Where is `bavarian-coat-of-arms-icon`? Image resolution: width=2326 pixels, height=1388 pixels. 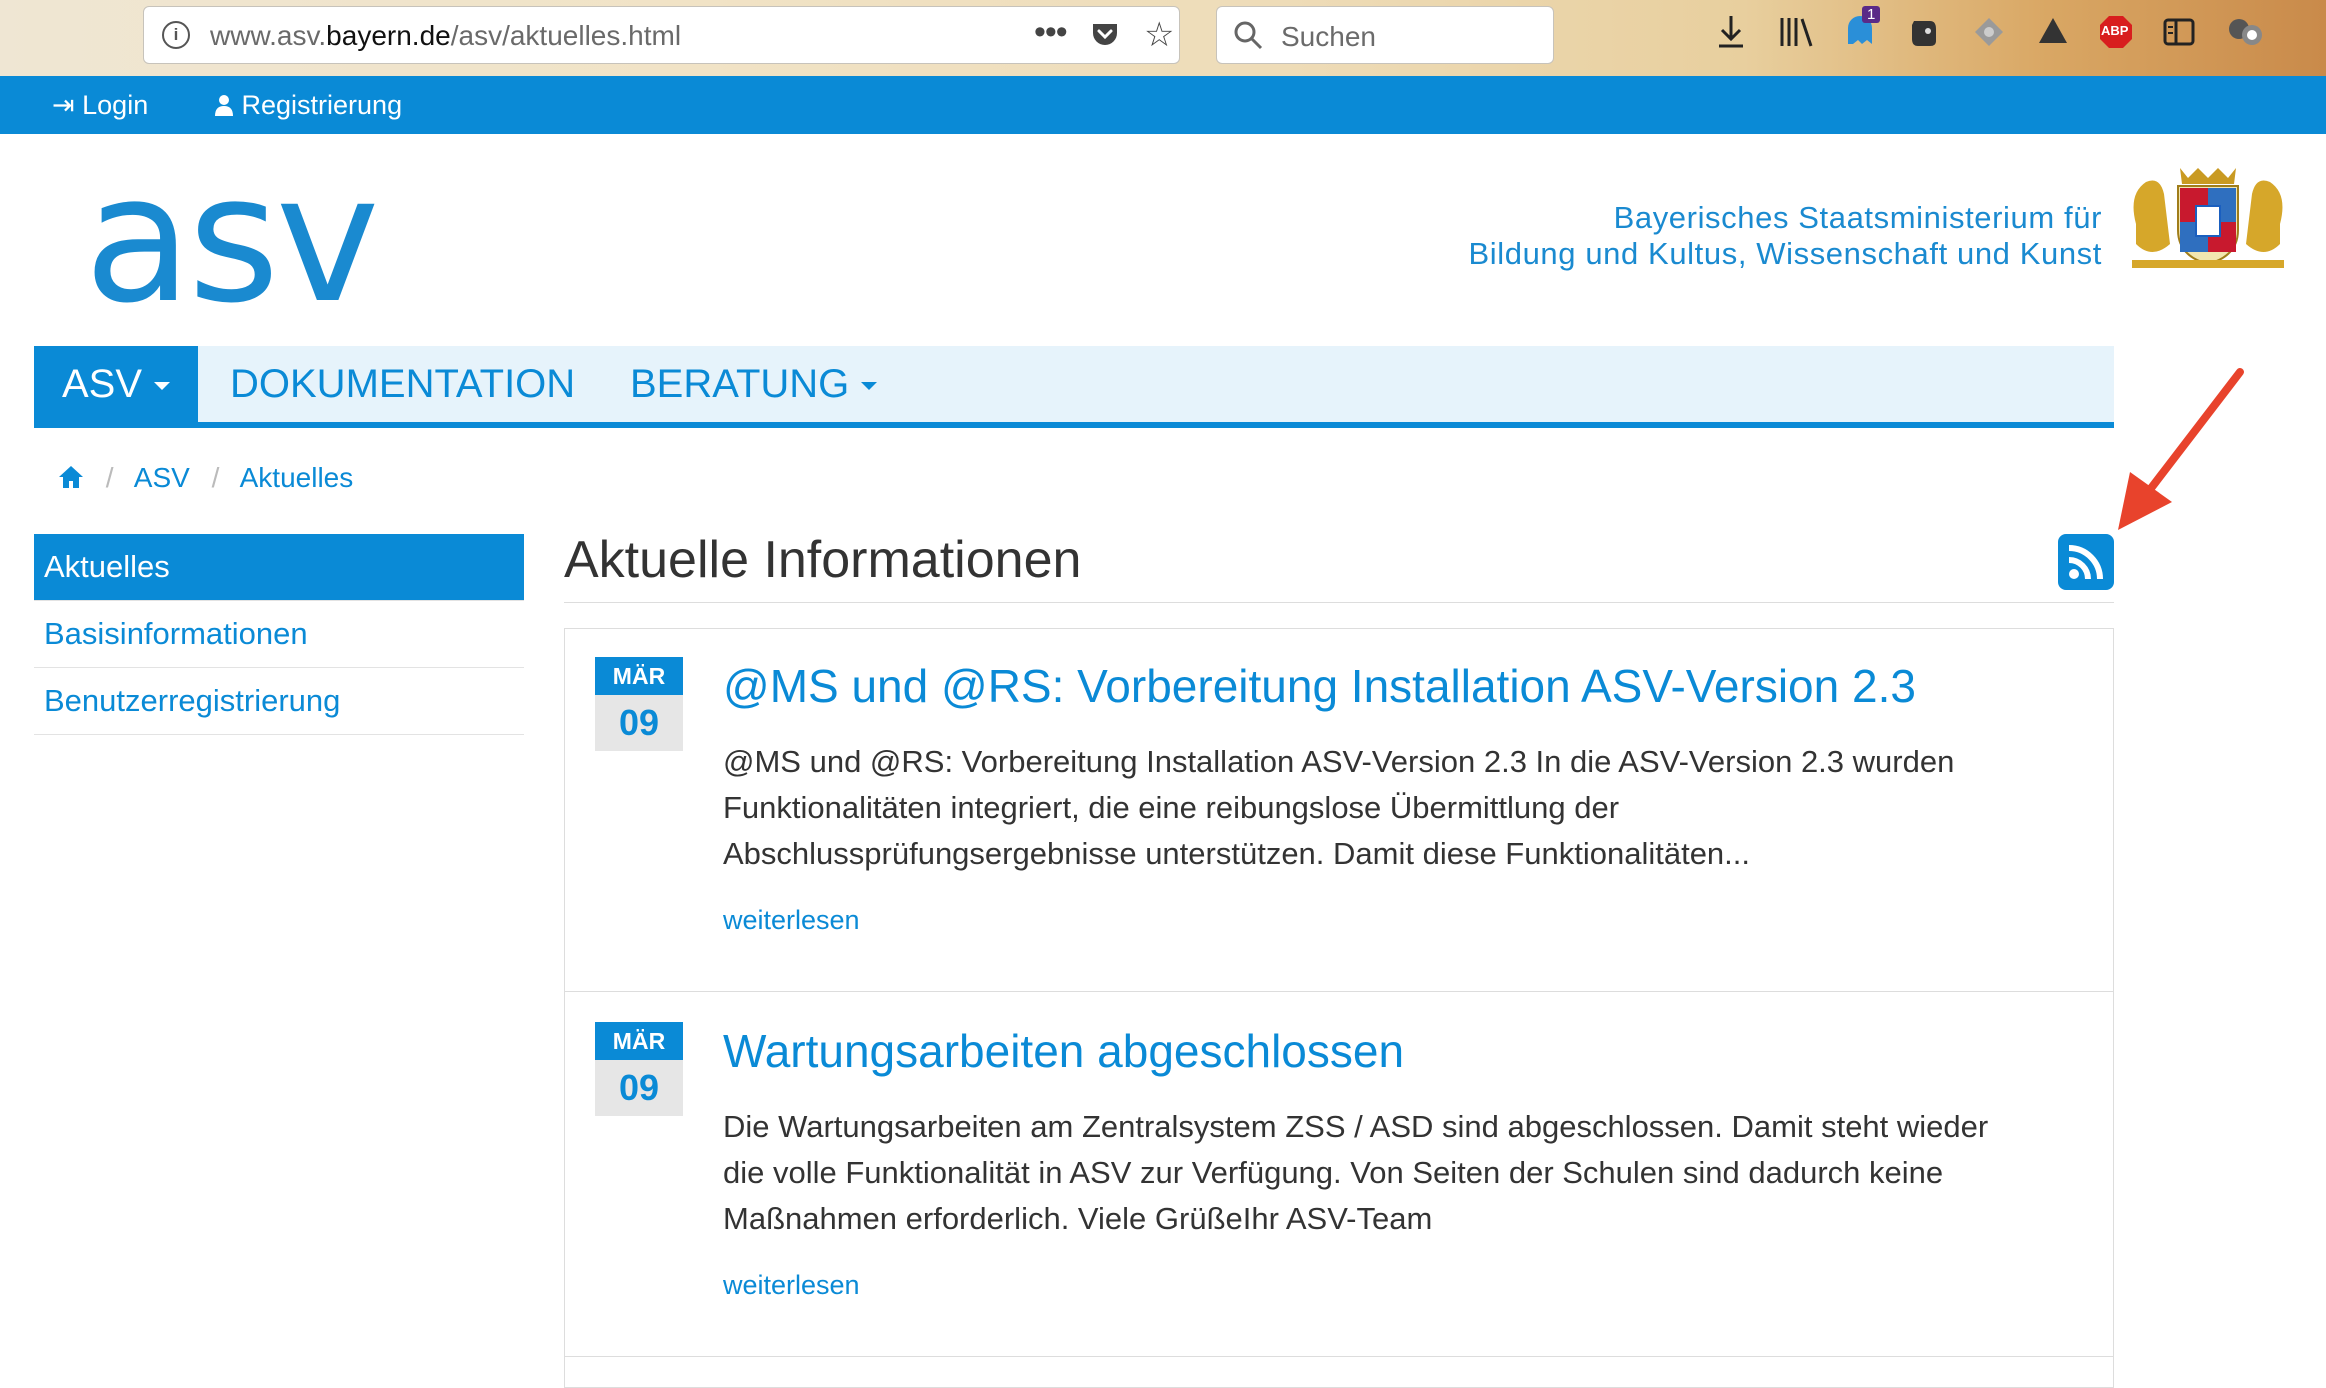
bavarian-coat-of-arms-icon is located at coordinates (2208, 218).